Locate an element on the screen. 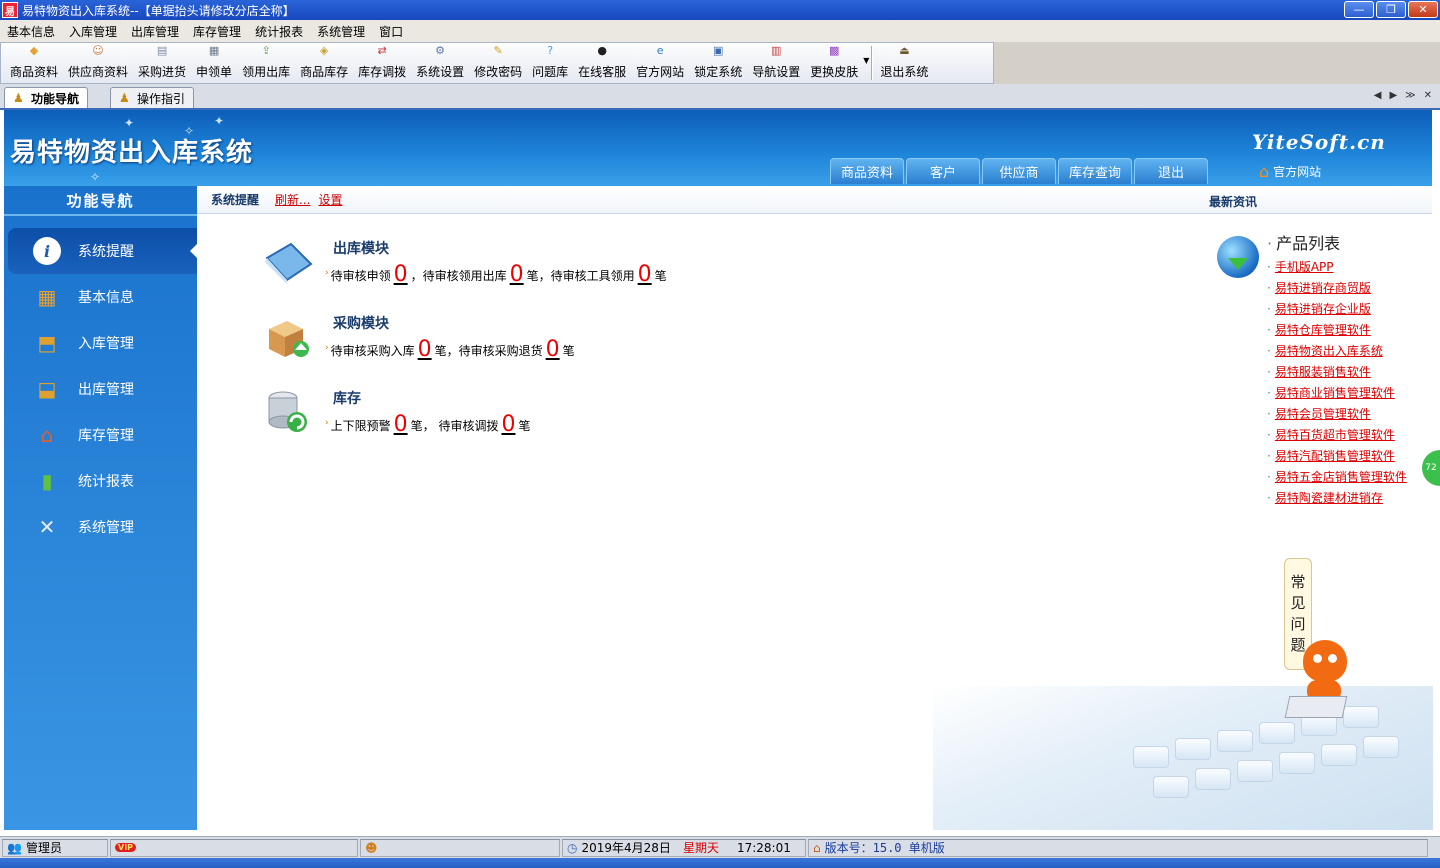  product-link: 易特五金店销售管理软件 is located at coordinates (1341, 477).